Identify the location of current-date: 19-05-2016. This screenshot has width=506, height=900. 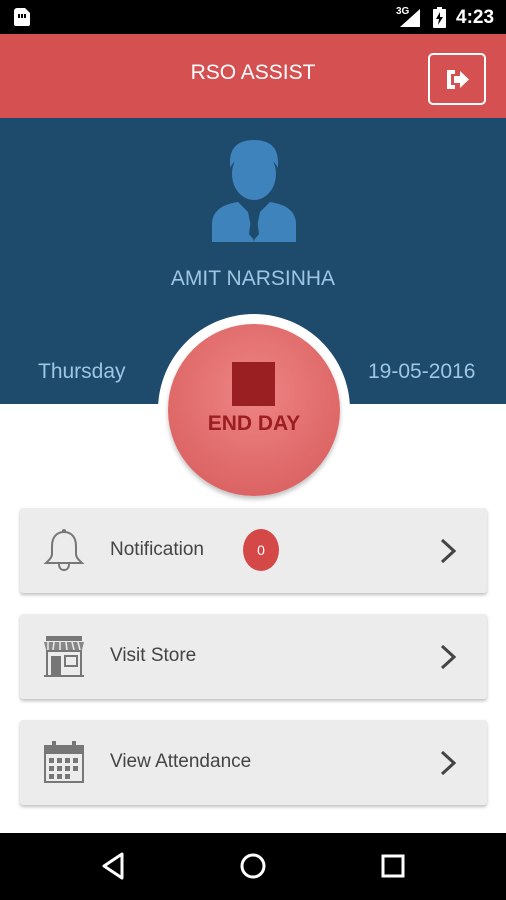
(422, 371).